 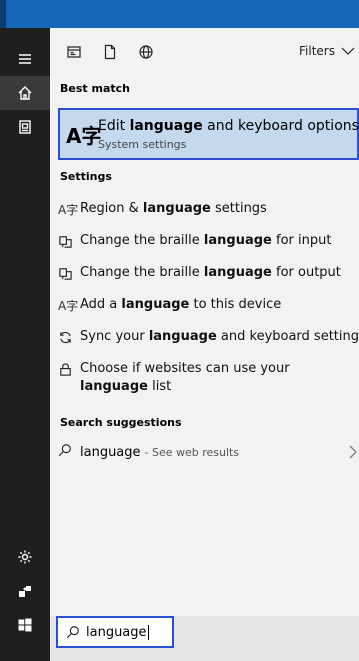 I want to click on start-button, so click(x=25, y=625).